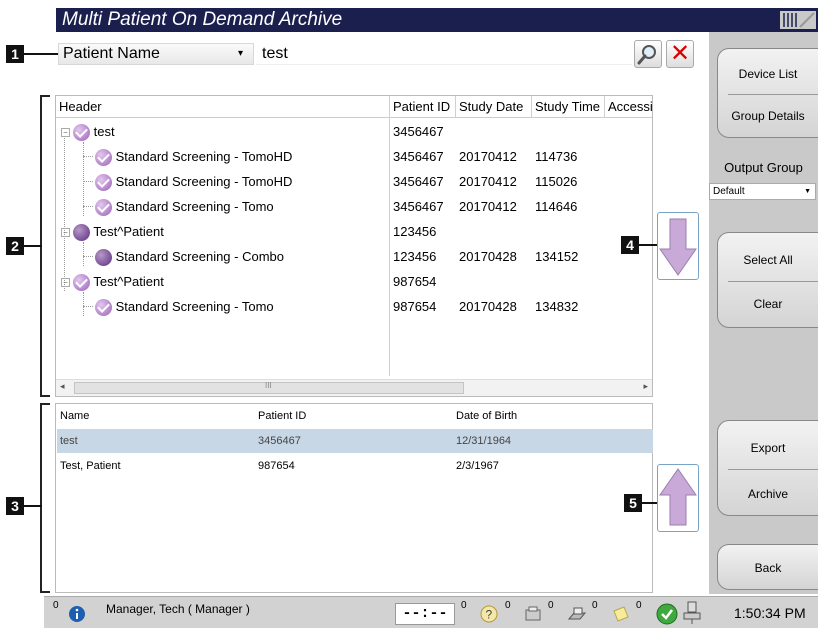 The image size is (818, 628). Describe the element at coordinates (477, 466) in the screenshot. I see `cell-dob: 2/3/1967` at that location.